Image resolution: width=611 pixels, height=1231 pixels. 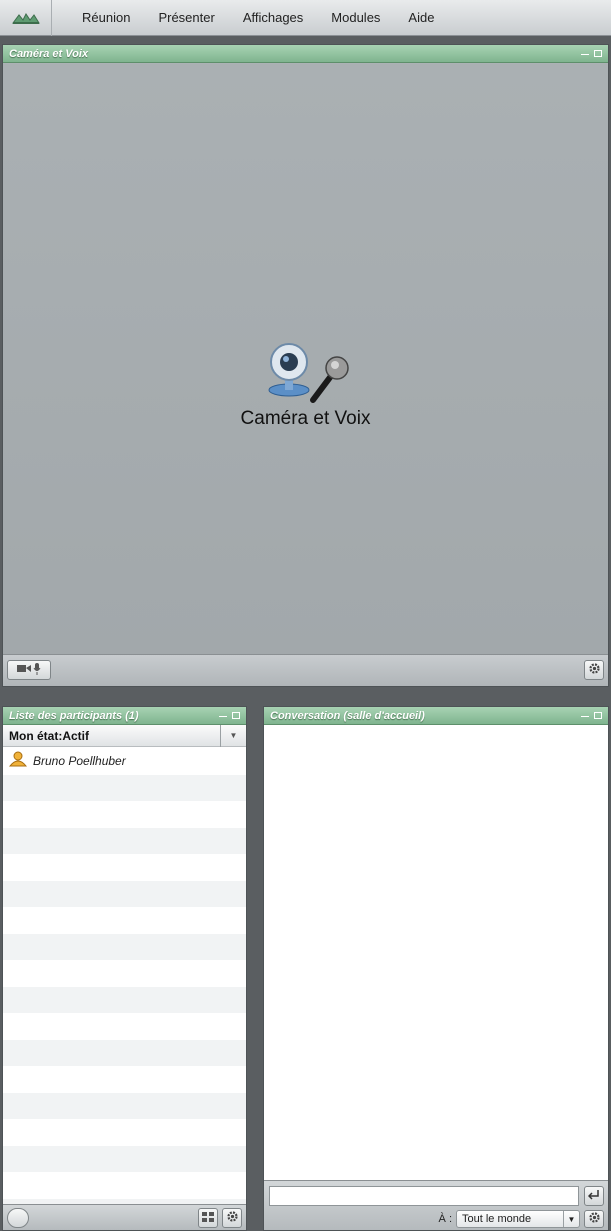 What do you see at coordinates (74, 715) in the screenshot?
I see `participants-panel-title: Liste des participants (1)` at bounding box center [74, 715].